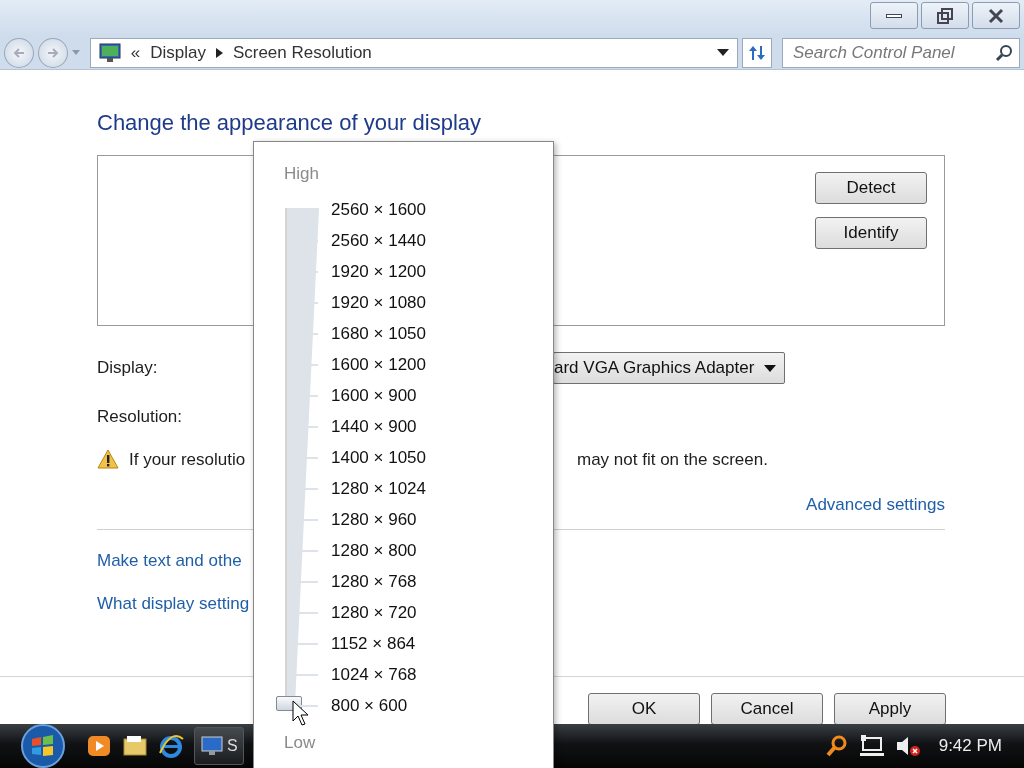 This screenshot has height=768, width=1024. I want to click on refresh-button, so click(757, 52).